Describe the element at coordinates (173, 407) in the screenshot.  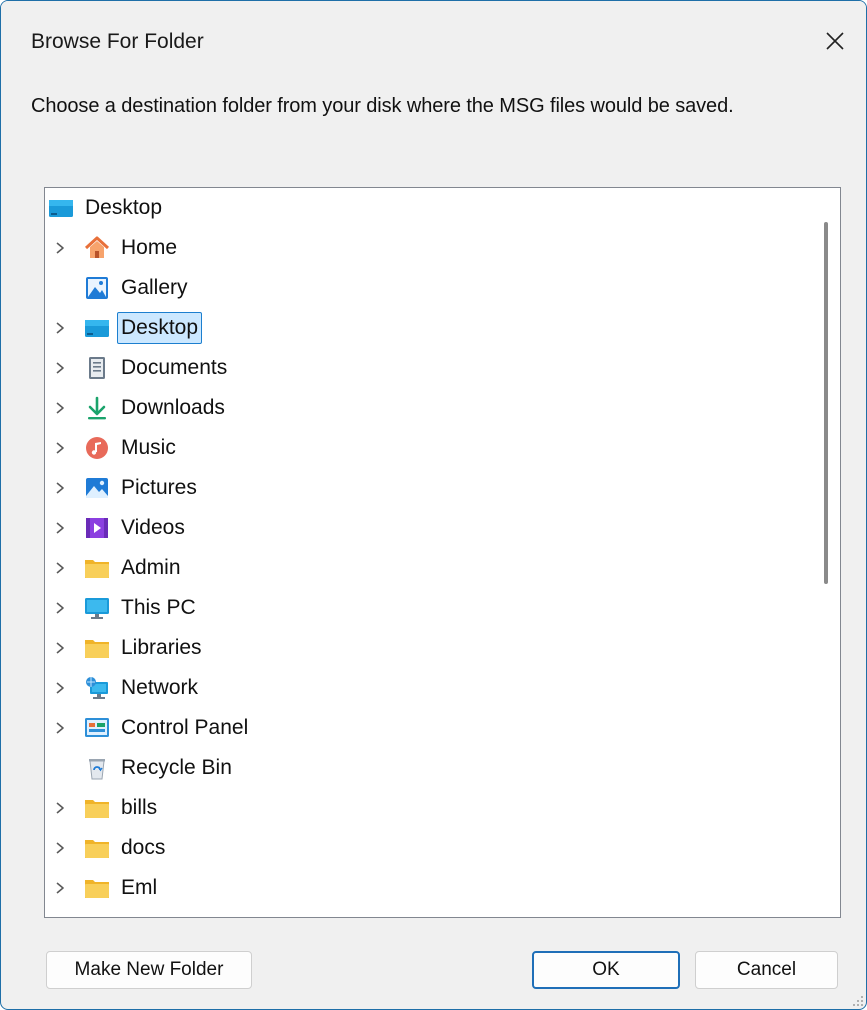
I see `tree-item-label: Downloads` at that location.